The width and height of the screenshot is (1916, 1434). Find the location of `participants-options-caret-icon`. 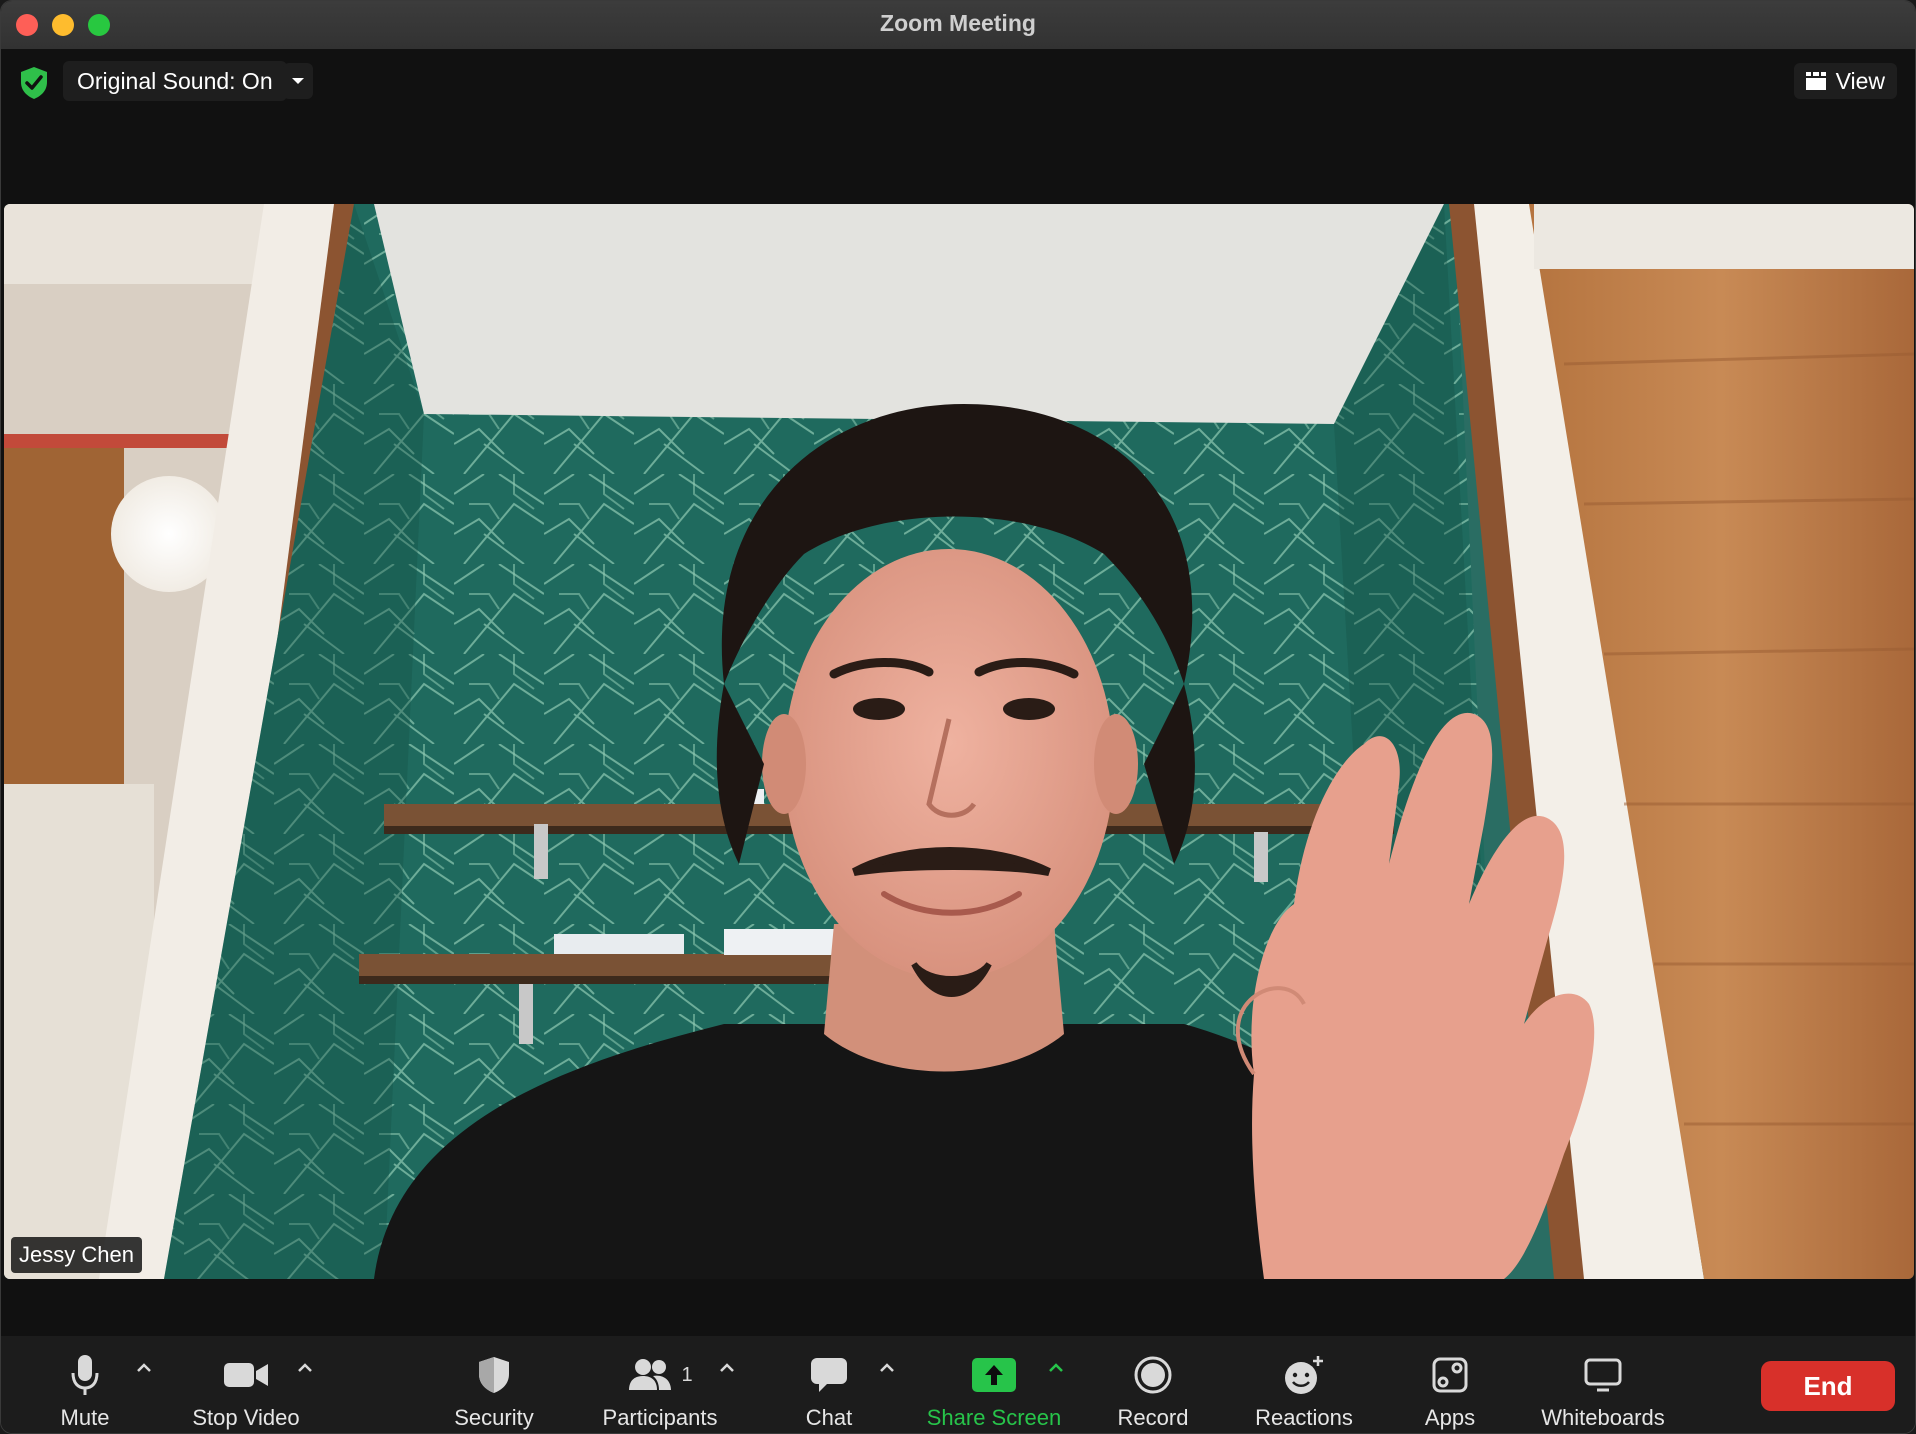

participants-options-caret-icon is located at coordinates (727, 1368).